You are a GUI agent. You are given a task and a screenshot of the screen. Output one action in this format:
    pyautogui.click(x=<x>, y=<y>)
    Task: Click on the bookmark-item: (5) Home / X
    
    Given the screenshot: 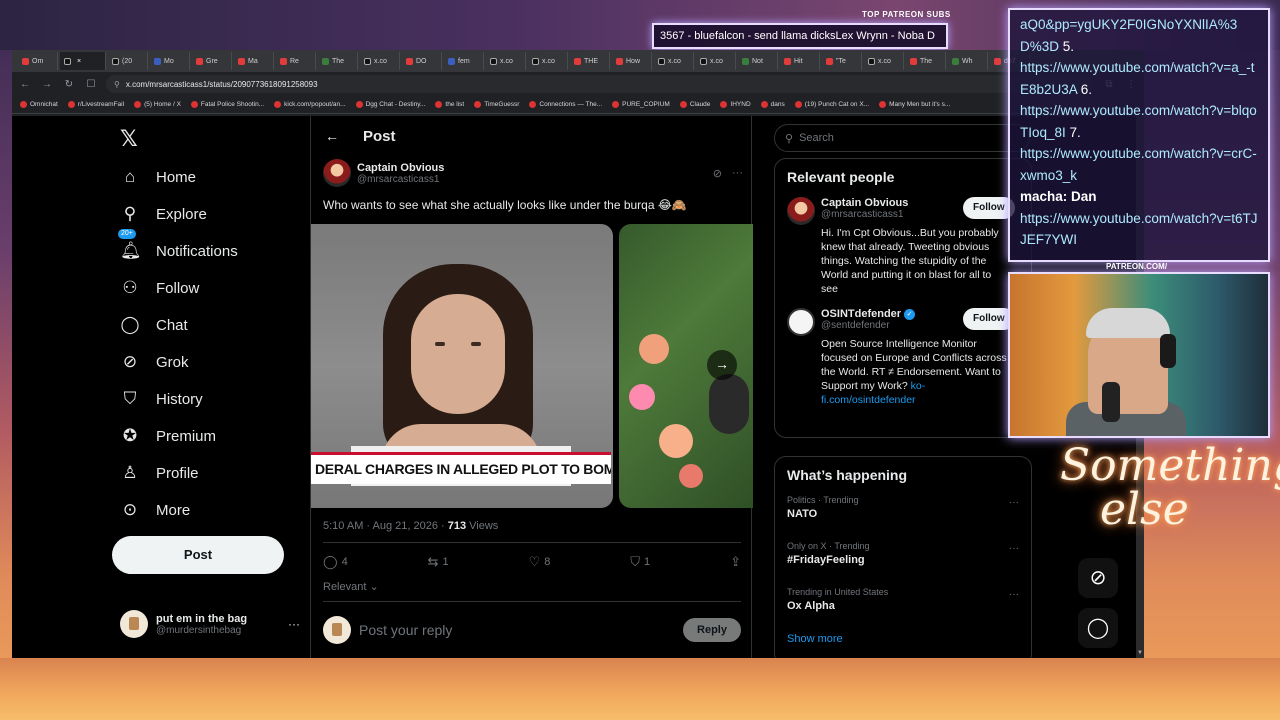 What is the action you would take?
    pyautogui.click(x=157, y=104)
    